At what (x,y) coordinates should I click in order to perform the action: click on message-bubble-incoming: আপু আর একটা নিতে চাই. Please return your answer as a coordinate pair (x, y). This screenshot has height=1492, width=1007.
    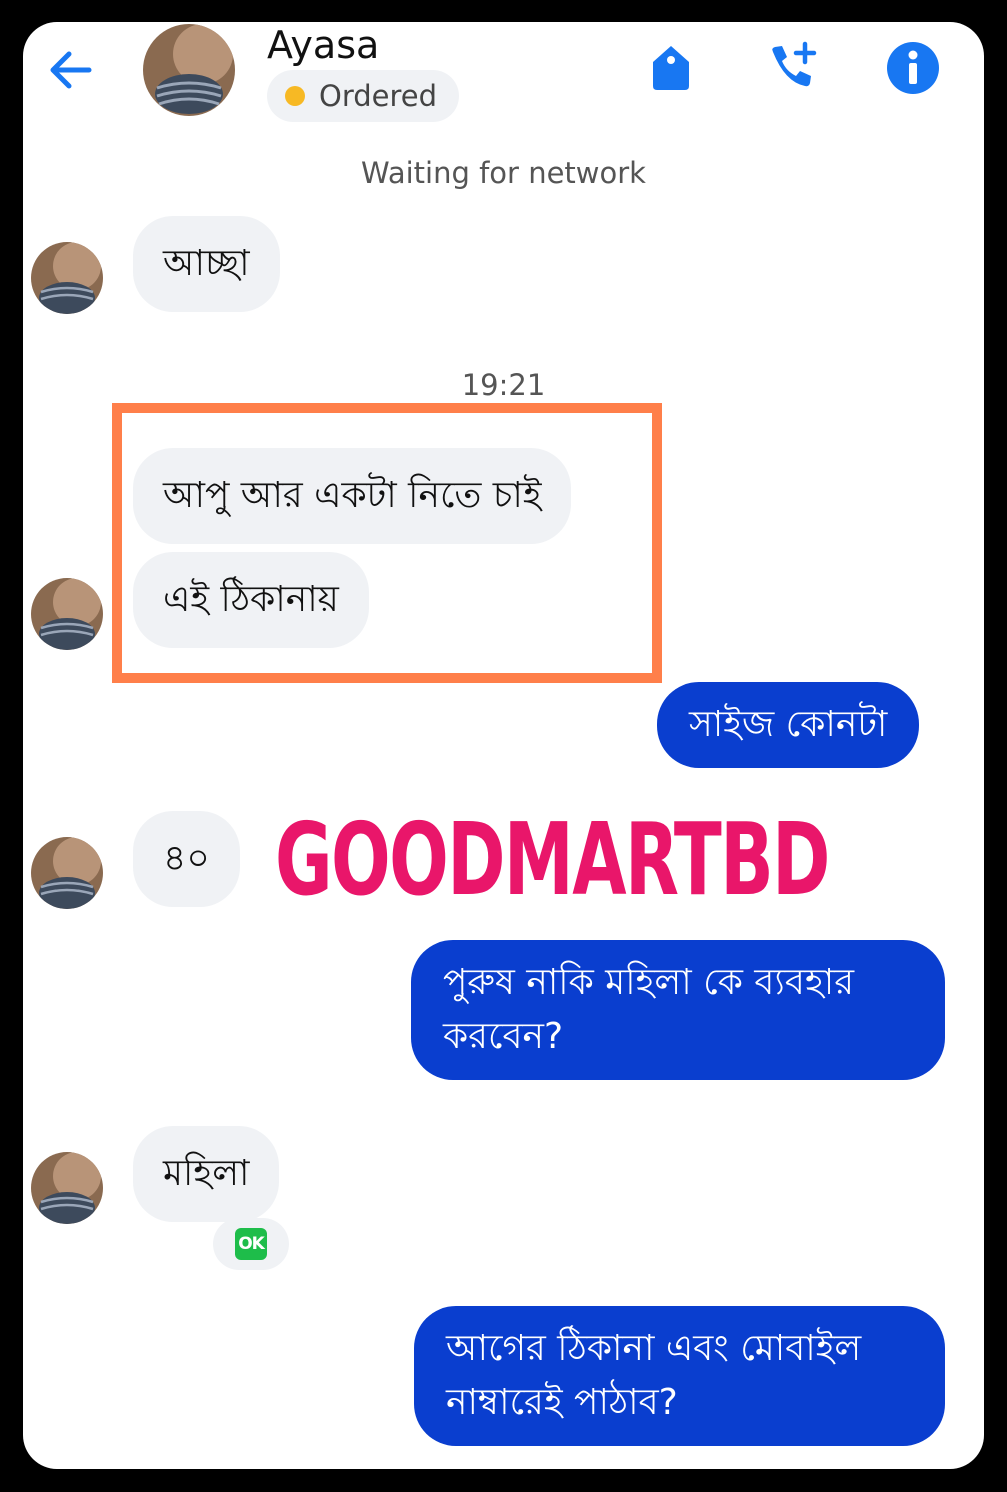
    Looking at the image, I should click on (352, 496).